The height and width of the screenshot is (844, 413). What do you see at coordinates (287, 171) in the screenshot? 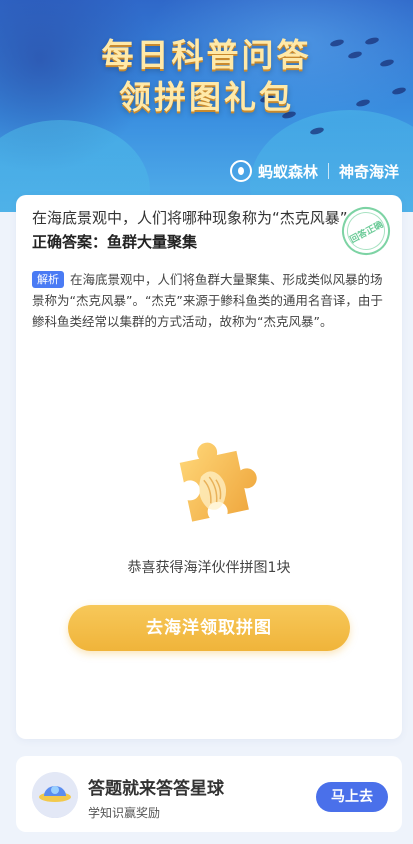
I see `brand-ant-forest: 蚂蚁森林` at bounding box center [287, 171].